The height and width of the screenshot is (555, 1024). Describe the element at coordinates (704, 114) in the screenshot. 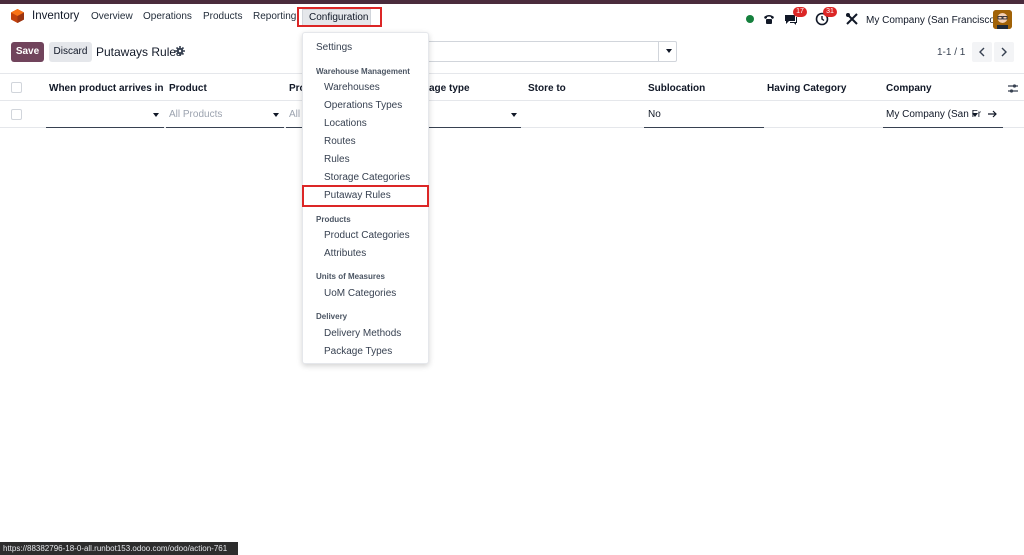

I see `sublocation-field` at that location.